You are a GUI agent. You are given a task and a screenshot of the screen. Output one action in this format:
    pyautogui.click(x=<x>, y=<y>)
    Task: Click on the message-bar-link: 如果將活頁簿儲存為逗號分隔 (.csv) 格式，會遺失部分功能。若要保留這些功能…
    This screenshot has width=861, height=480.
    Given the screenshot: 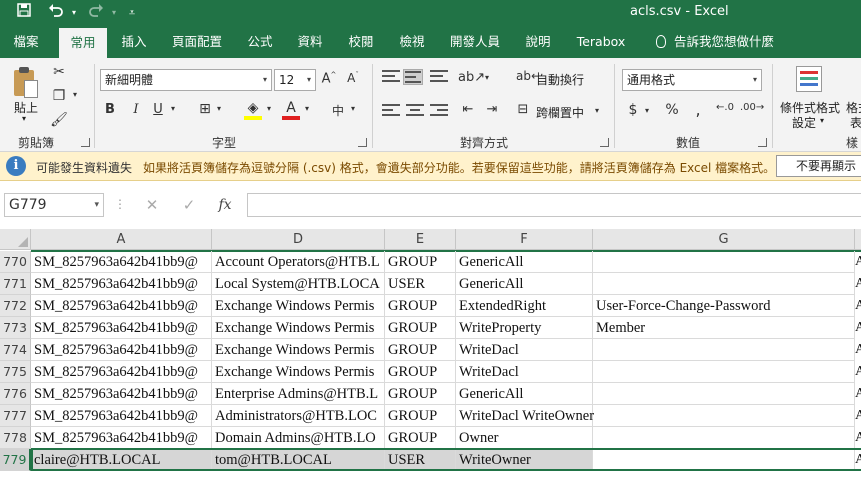 What is the action you would take?
    pyautogui.click(x=459, y=167)
    